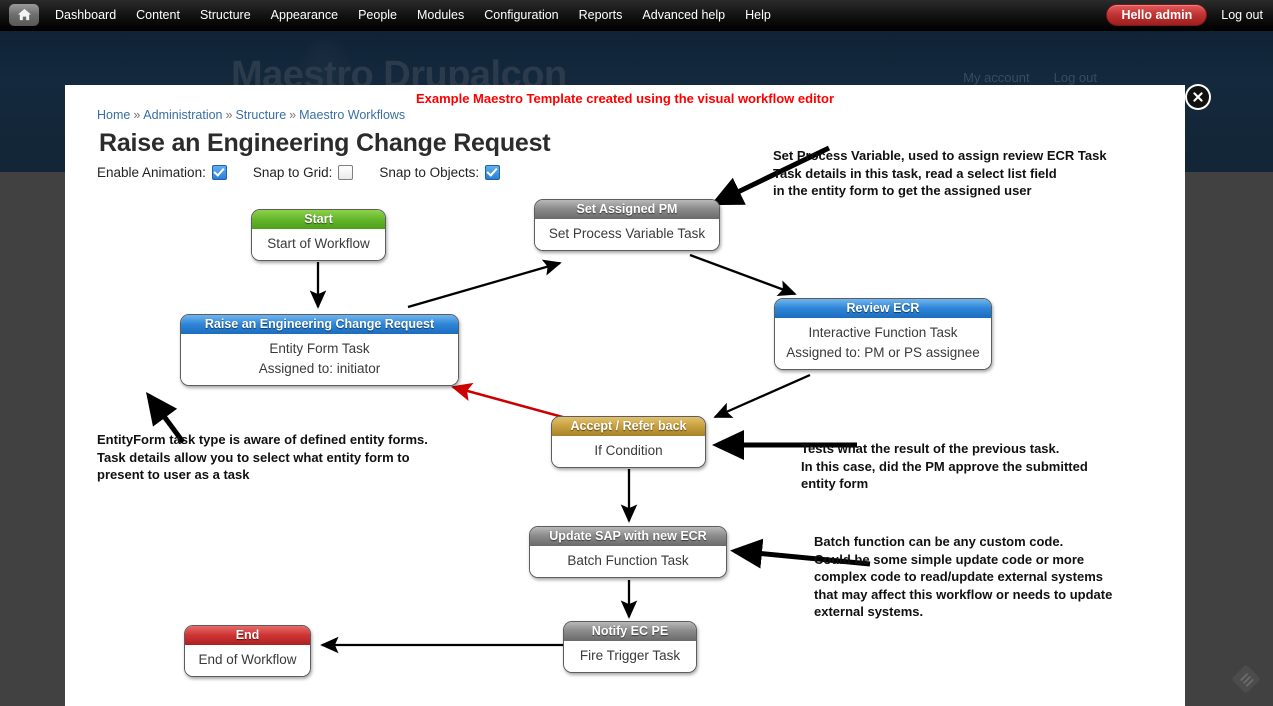 The height and width of the screenshot is (706, 1273). Describe the element at coordinates (683, 15) in the screenshot. I see `toolbar-item-advanced-help: Advanced help` at that location.